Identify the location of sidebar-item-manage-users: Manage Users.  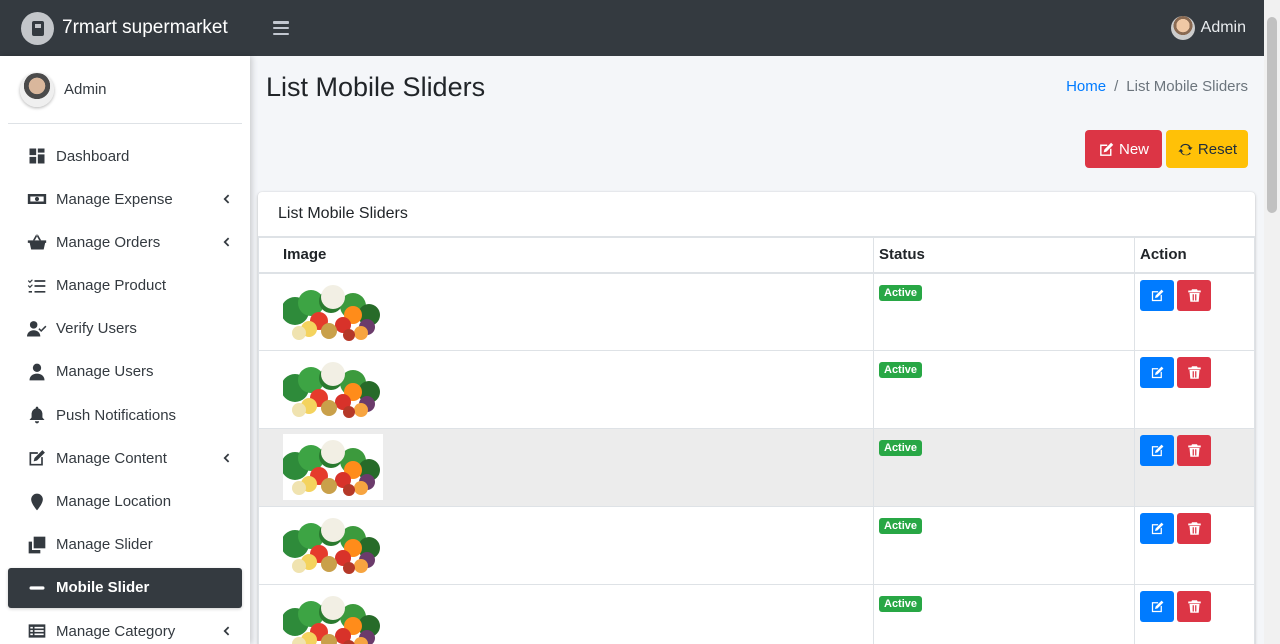
(125, 372).